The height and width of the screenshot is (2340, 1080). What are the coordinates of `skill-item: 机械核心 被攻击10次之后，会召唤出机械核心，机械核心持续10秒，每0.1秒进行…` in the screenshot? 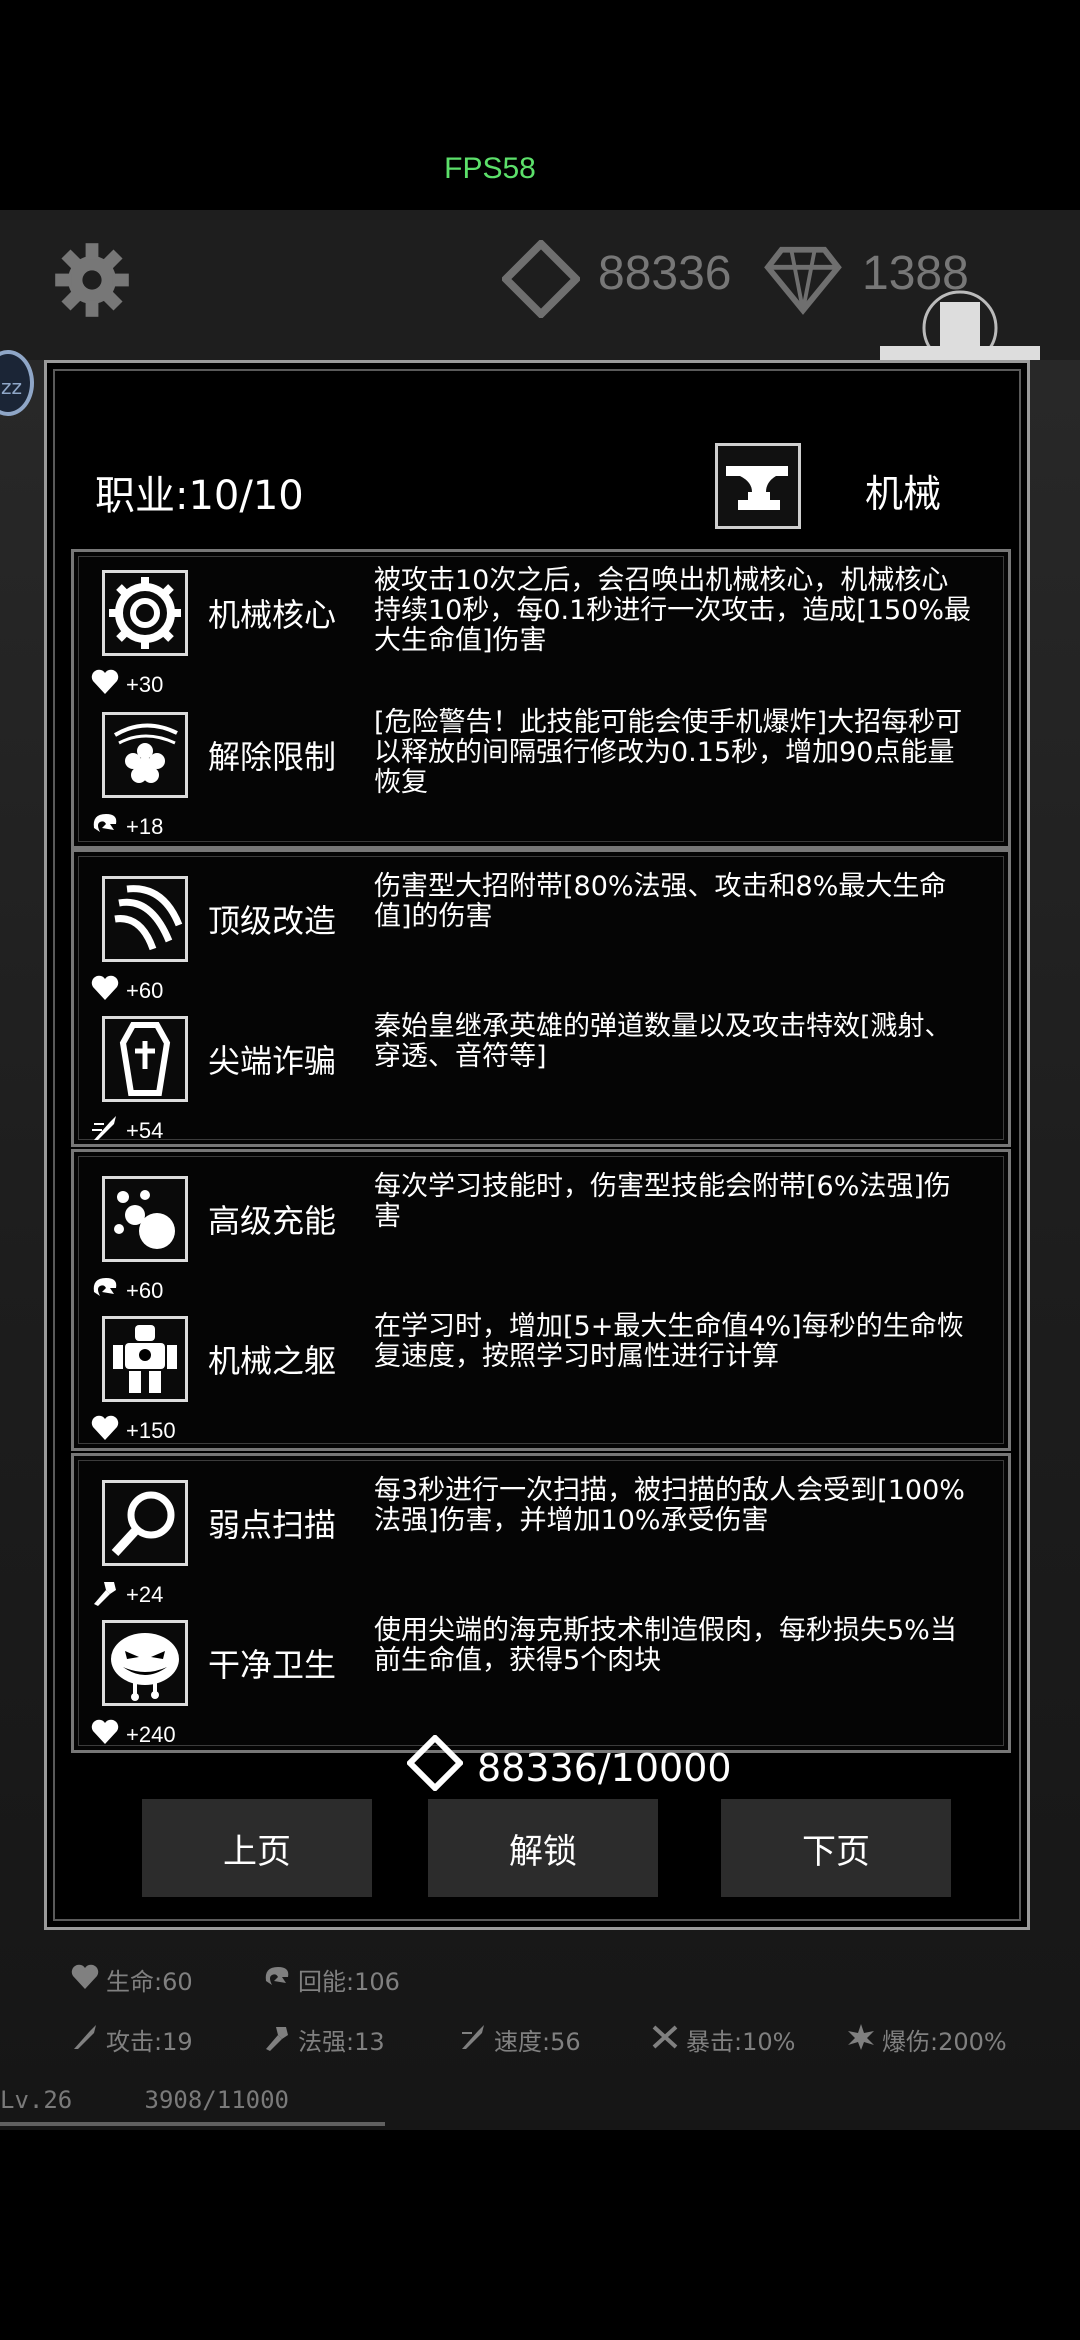 It's located at (541, 630).